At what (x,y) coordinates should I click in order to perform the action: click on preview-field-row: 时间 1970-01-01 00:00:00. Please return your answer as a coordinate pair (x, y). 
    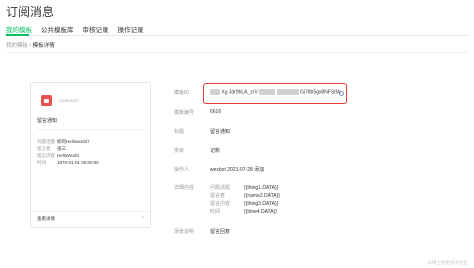
    Looking at the image, I should click on (68, 162).